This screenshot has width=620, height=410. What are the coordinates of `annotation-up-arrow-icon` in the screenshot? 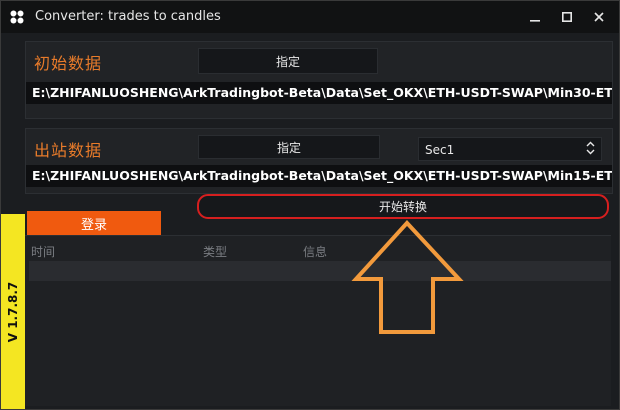 It's located at (407, 277).